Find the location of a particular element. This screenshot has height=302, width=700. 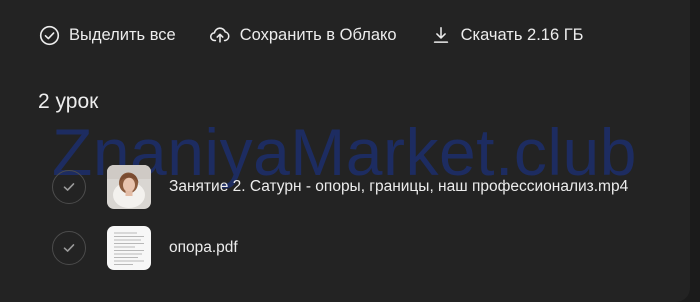

video-thumbnail is located at coordinates (129, 187).